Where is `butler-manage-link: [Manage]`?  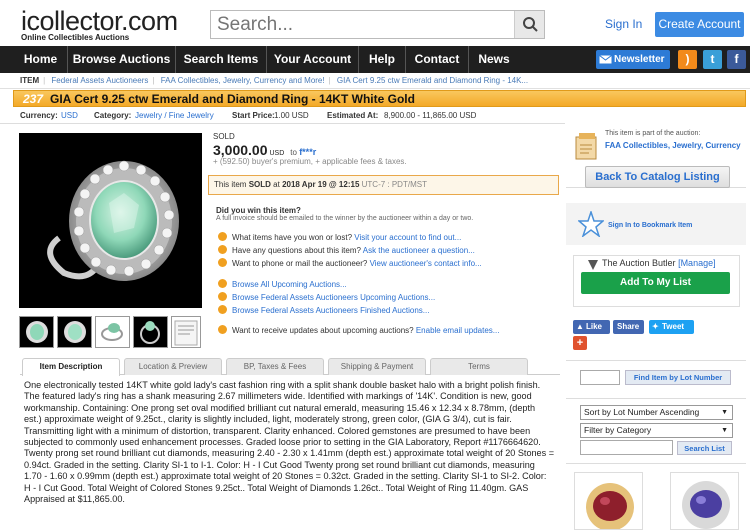 butler-manage-link: [Manage] is located at coordinates (697, 263).